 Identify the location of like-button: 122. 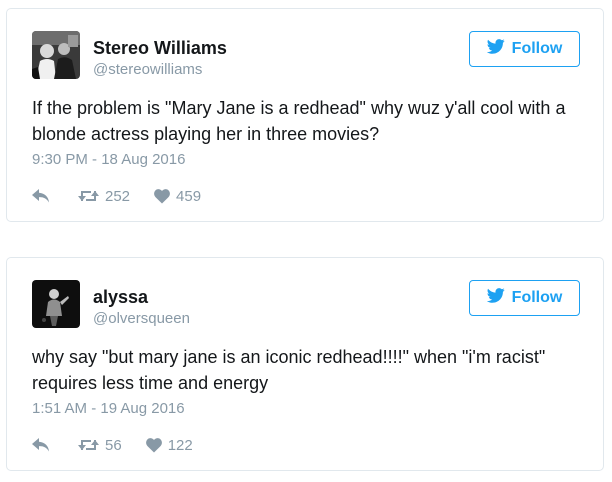
(169, 445).